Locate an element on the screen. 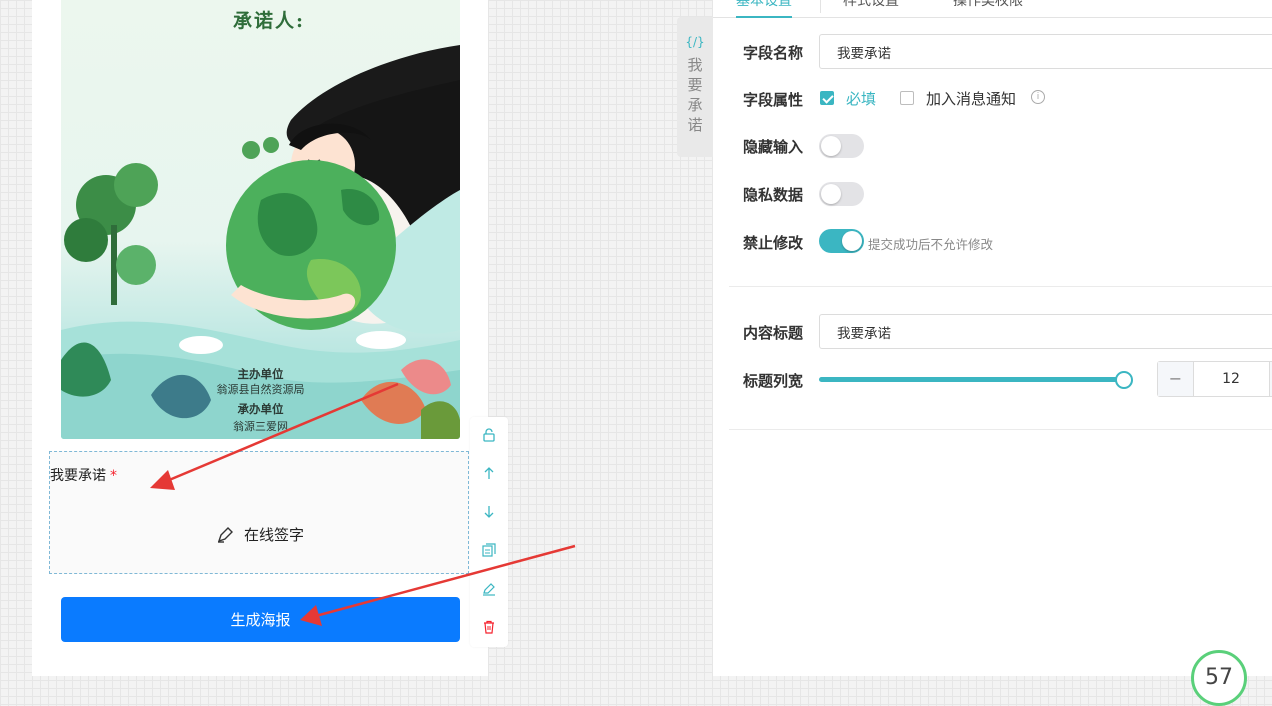  delete-icon is located at coordinates (489, 627).